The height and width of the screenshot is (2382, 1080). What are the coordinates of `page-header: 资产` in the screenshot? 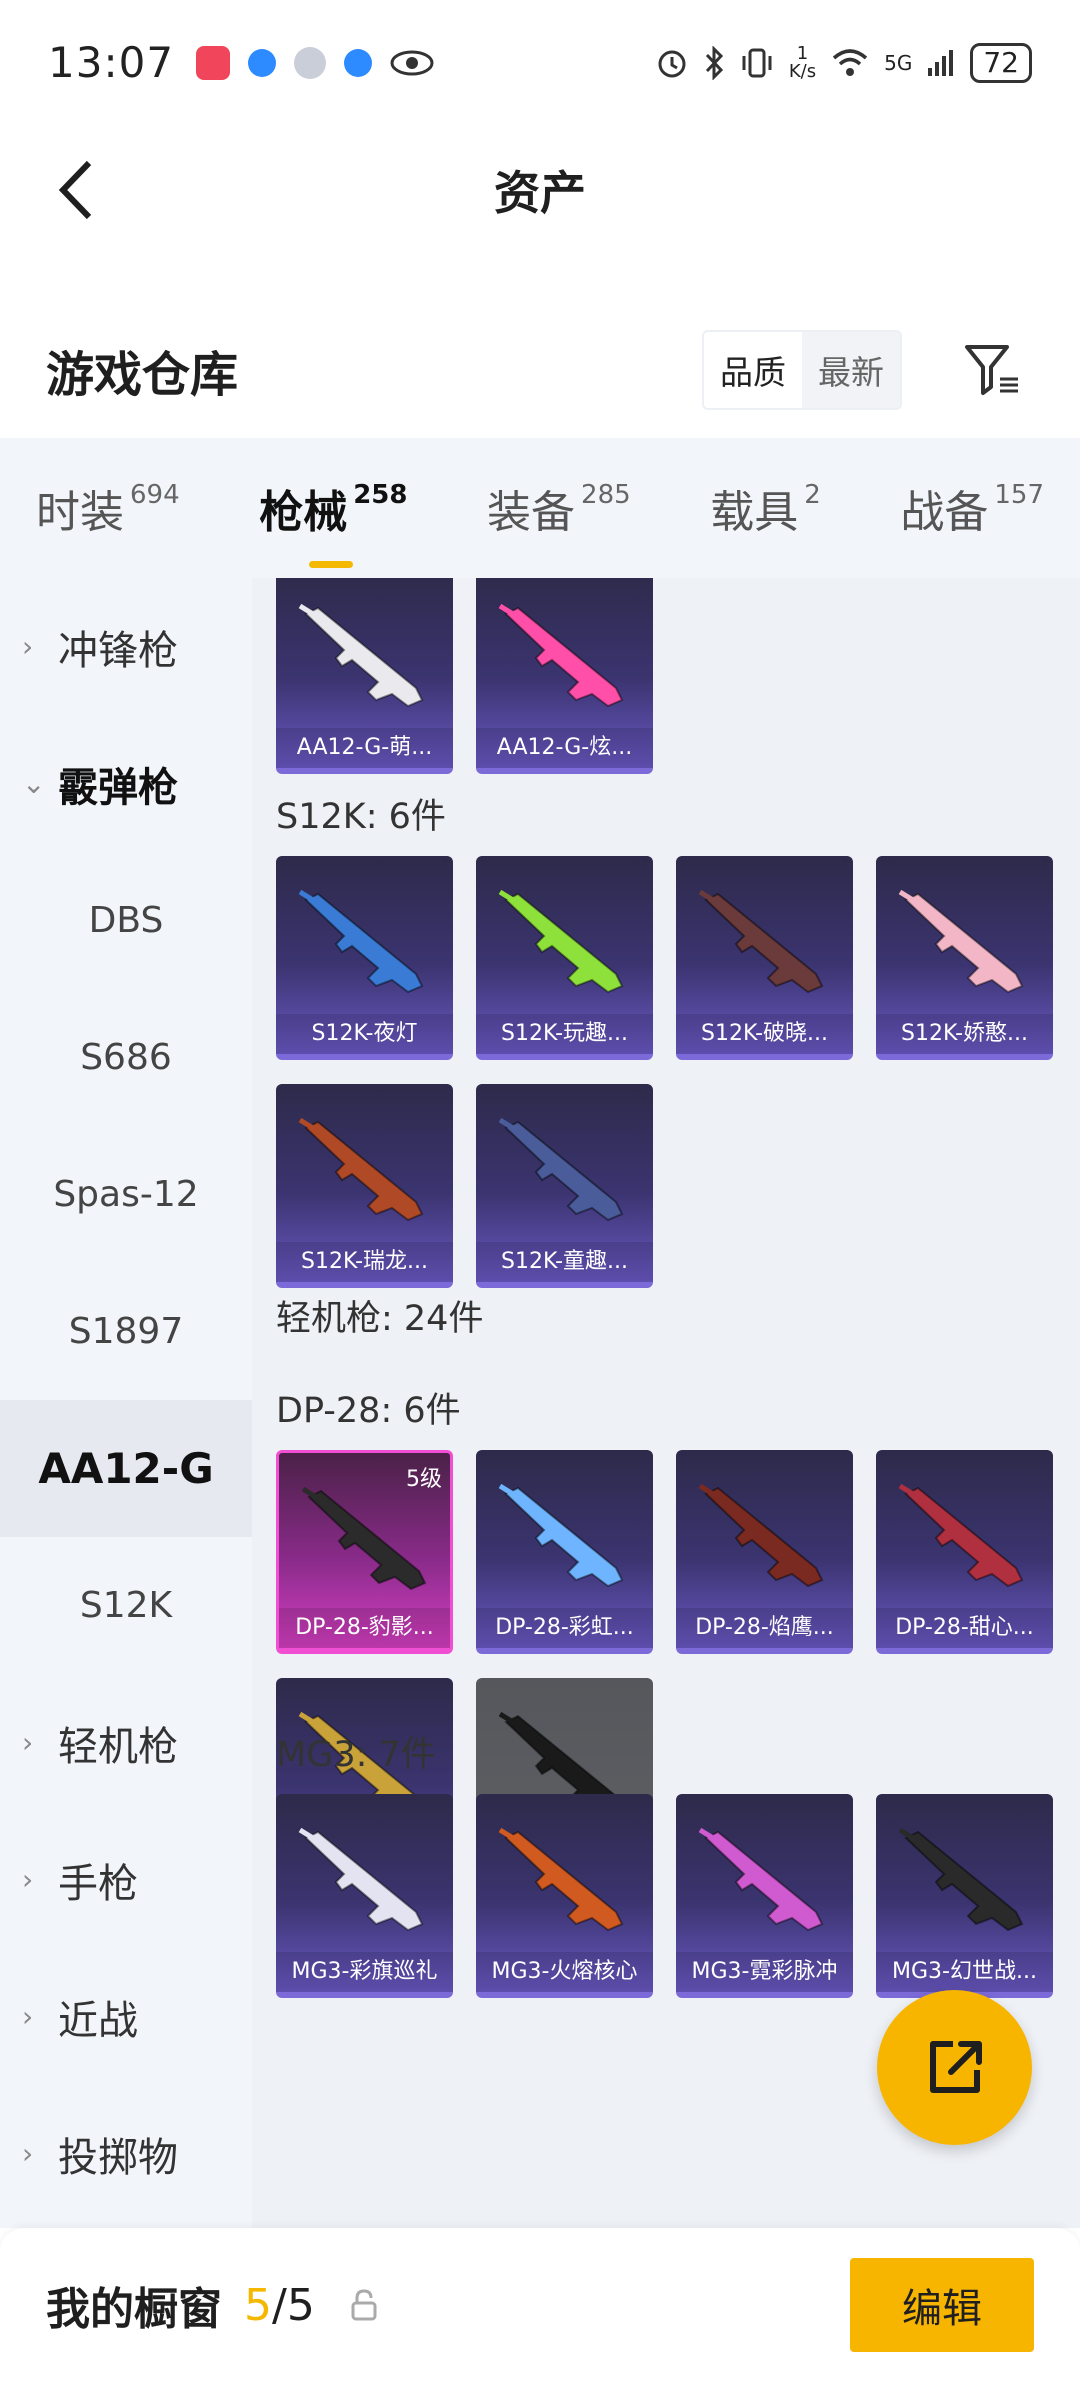 It's located at (540, 190).